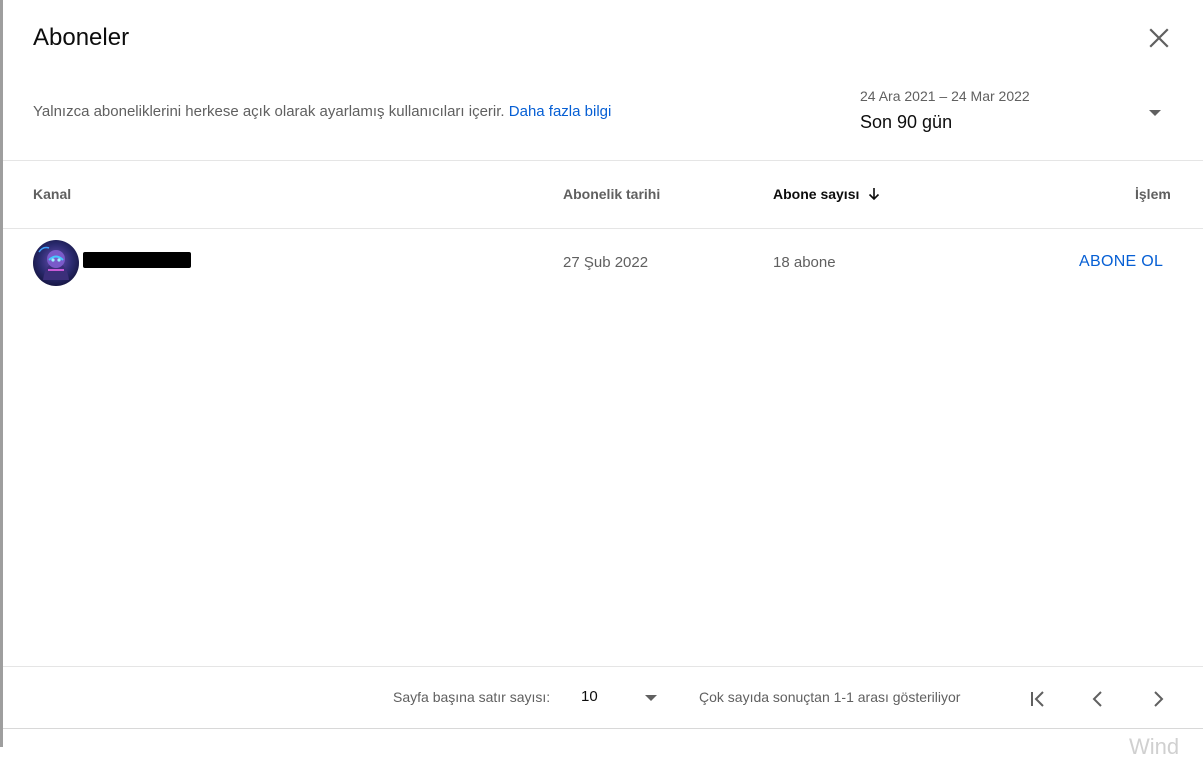 The height and width of the screenshot is (760, 1203). I want to click on column-header-subscription-date: Abonelik tarihi, so click(611, 194).